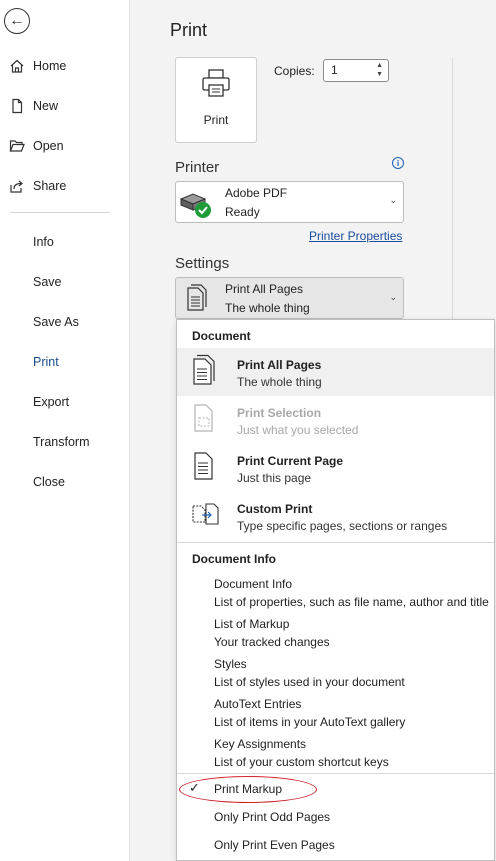  I want to click on copies-value: 1, so click(334, 70).